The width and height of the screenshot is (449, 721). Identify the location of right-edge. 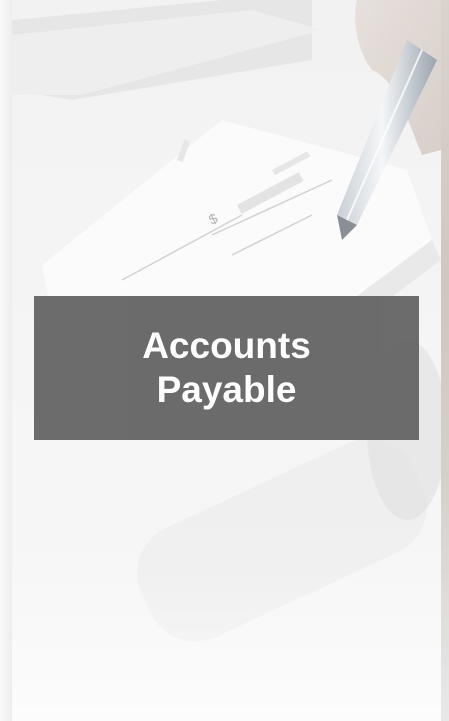
(445, 360).